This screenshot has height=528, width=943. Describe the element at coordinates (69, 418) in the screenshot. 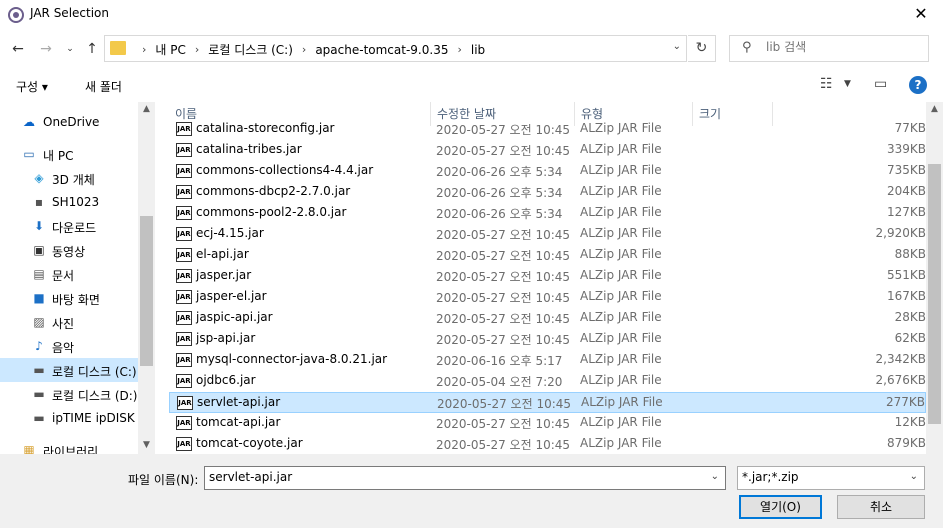

I see `sidebar-item-iptime-ipdisk: ▬ ipTIME ipDISK D` at that location.